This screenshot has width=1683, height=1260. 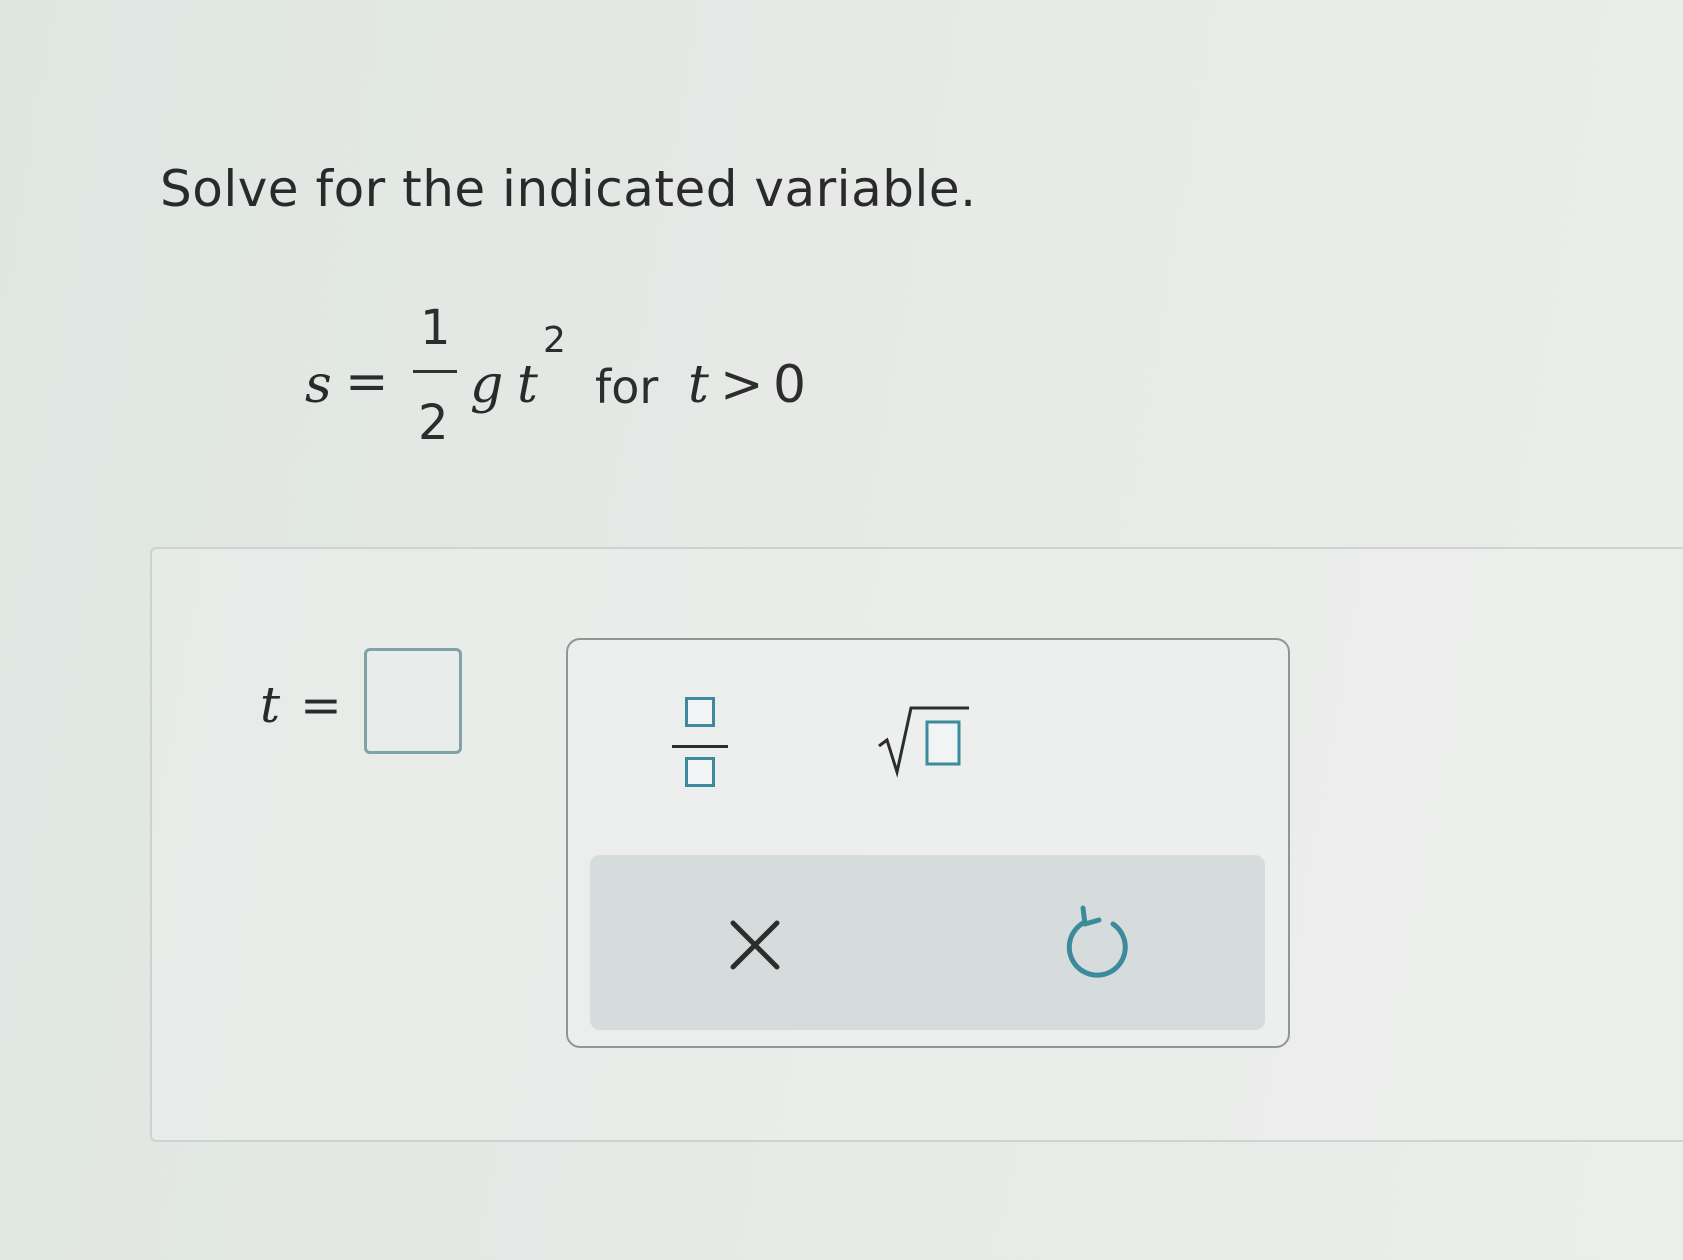 I want to click on fraction-bar, so click(x=435, y=371).